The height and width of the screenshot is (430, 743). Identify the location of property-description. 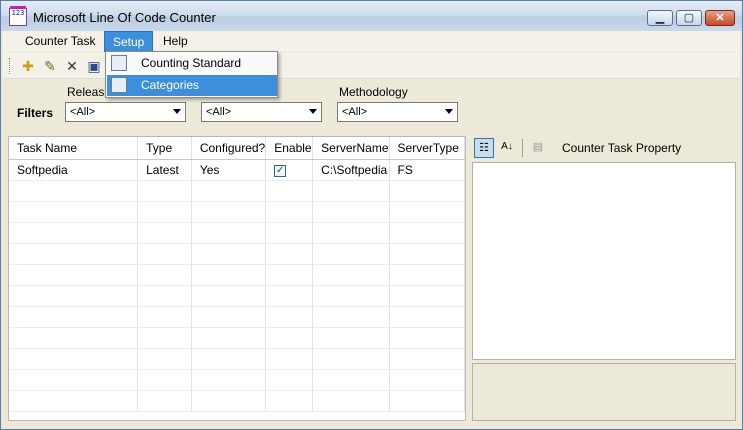
(604, 392).